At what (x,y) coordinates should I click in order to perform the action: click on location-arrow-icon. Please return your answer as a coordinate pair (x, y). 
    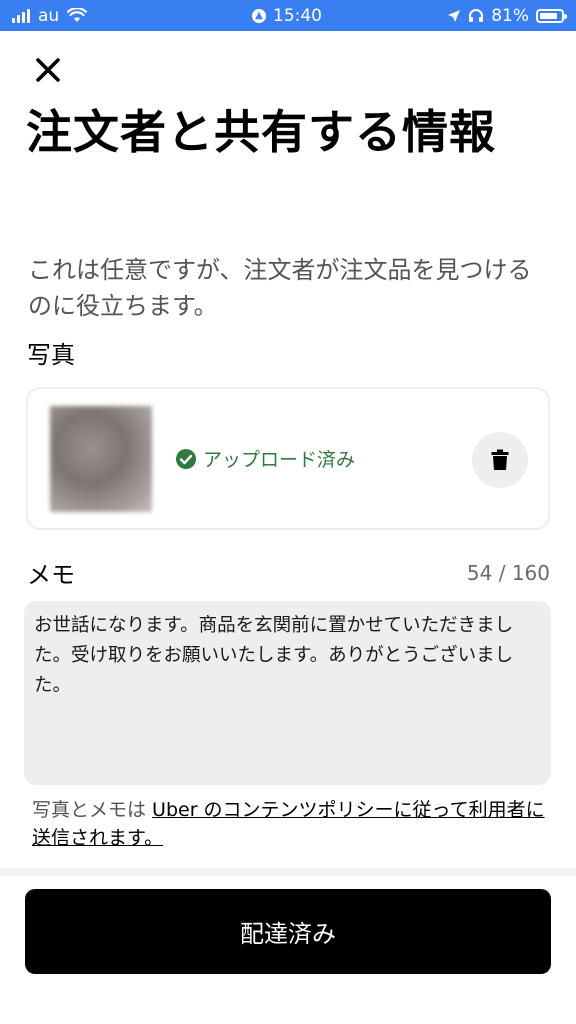
    Looking at the image, I should click on (454, 15).